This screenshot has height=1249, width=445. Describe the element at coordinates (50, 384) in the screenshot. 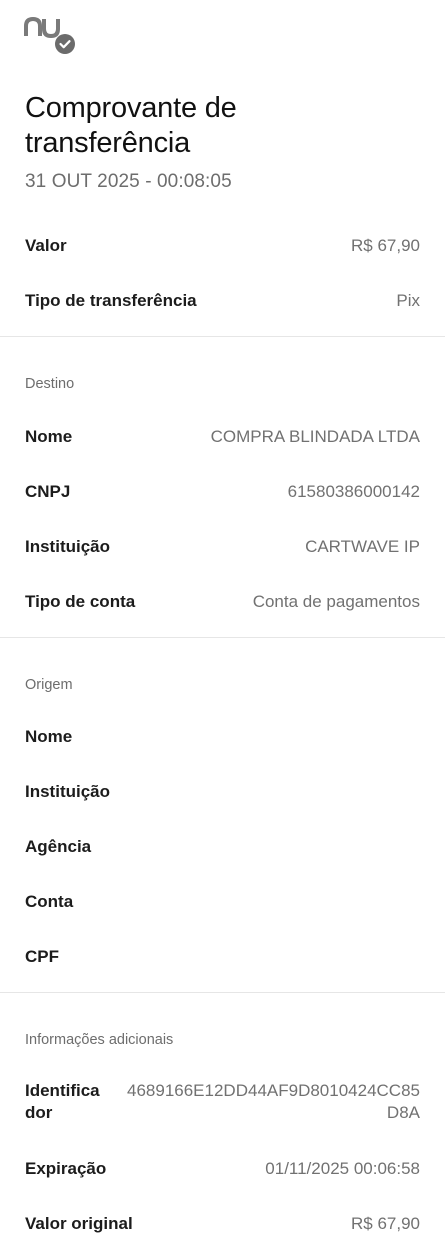

I see `section-title-destino: Destino` at that location.